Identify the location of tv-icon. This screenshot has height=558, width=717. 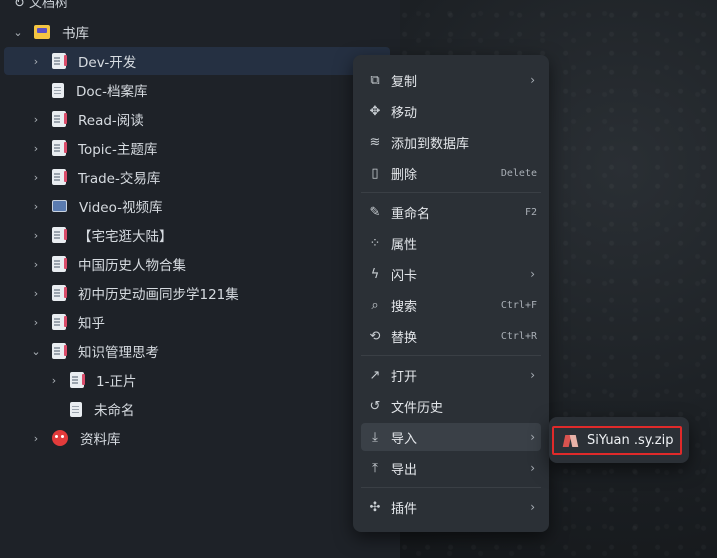
(59, 206).